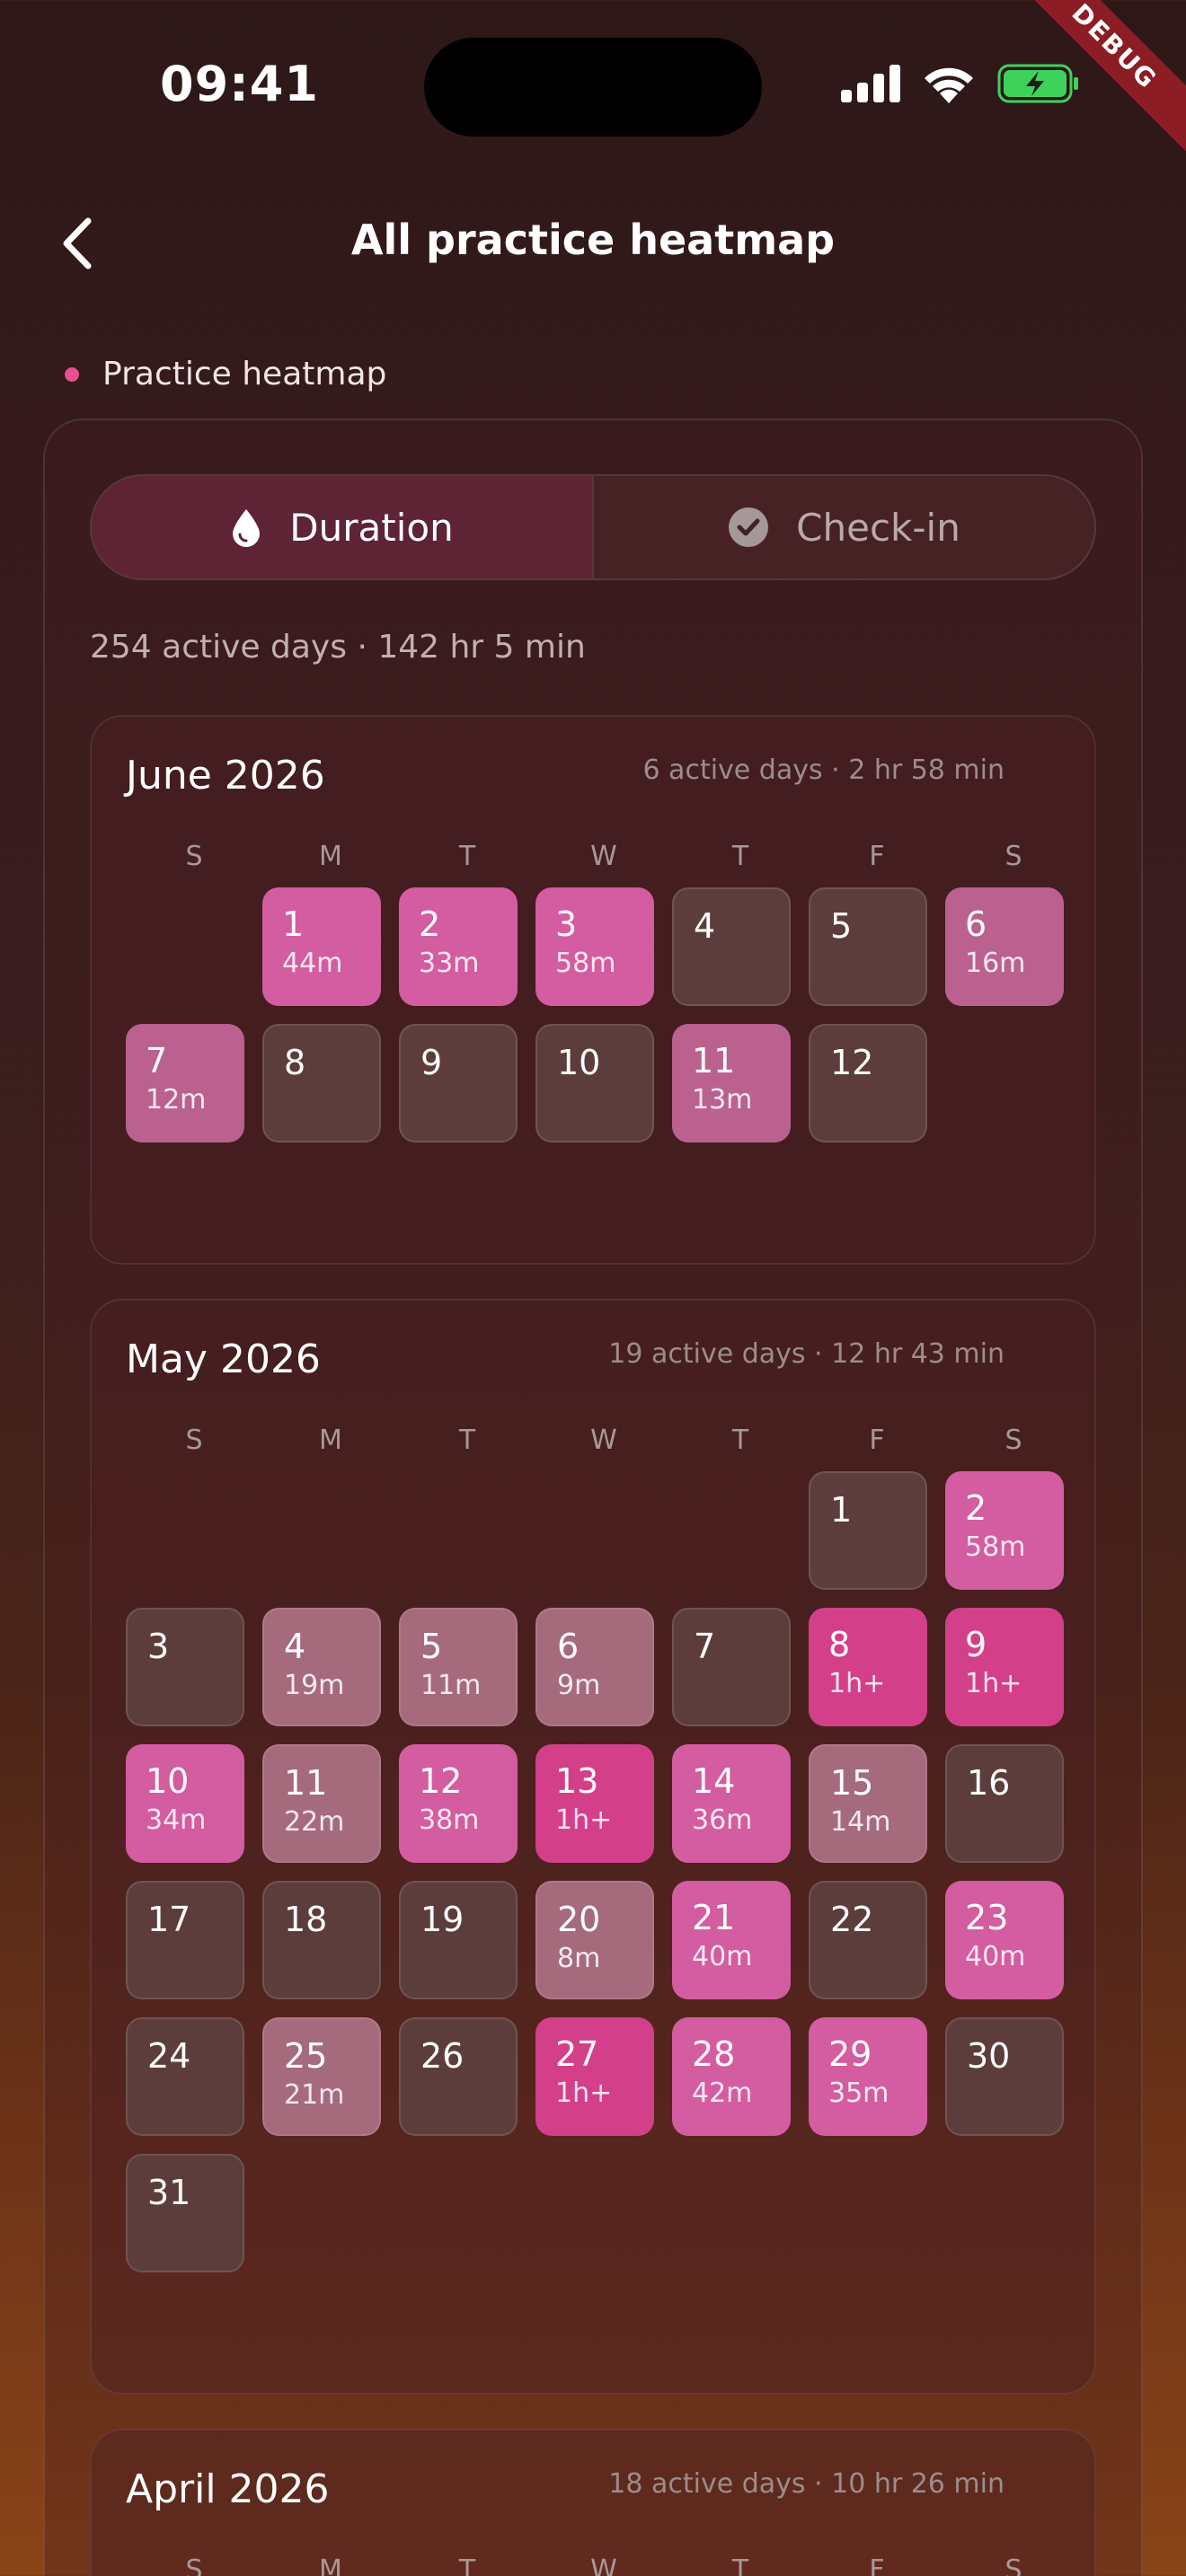 This screenshot has height=2576, width=1186. What do you see at coordinates (314, 2095) in the screenshot?
I see `day-duration: 21m` at bounding box center [314, 2095].